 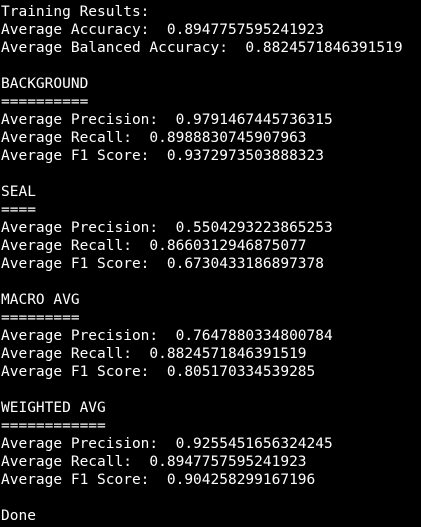 I want to click on terminal-line: Average Recall: 0.8988830745907963, so click(x=154, y=138).